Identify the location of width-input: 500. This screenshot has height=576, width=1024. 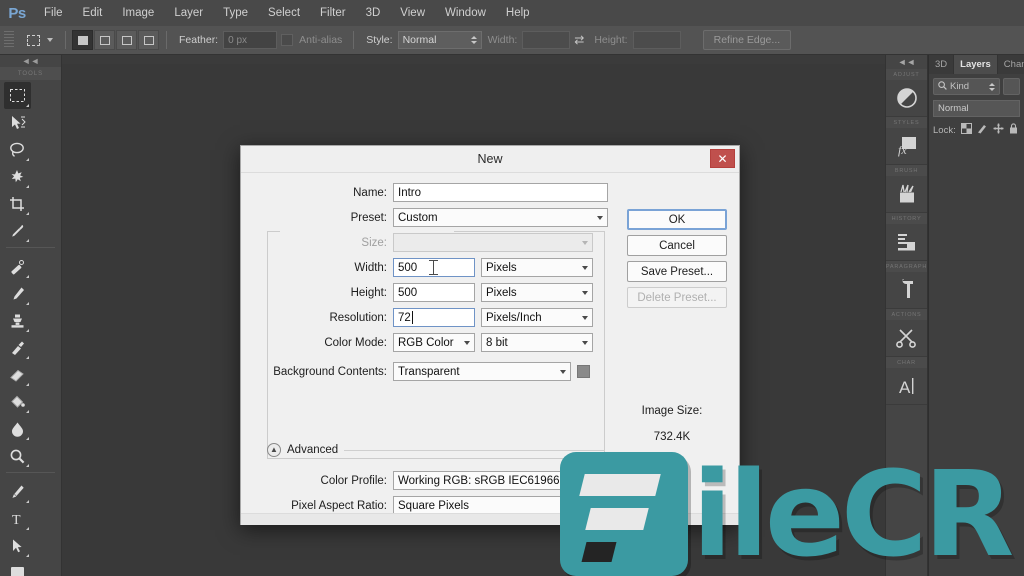
(434, 267).